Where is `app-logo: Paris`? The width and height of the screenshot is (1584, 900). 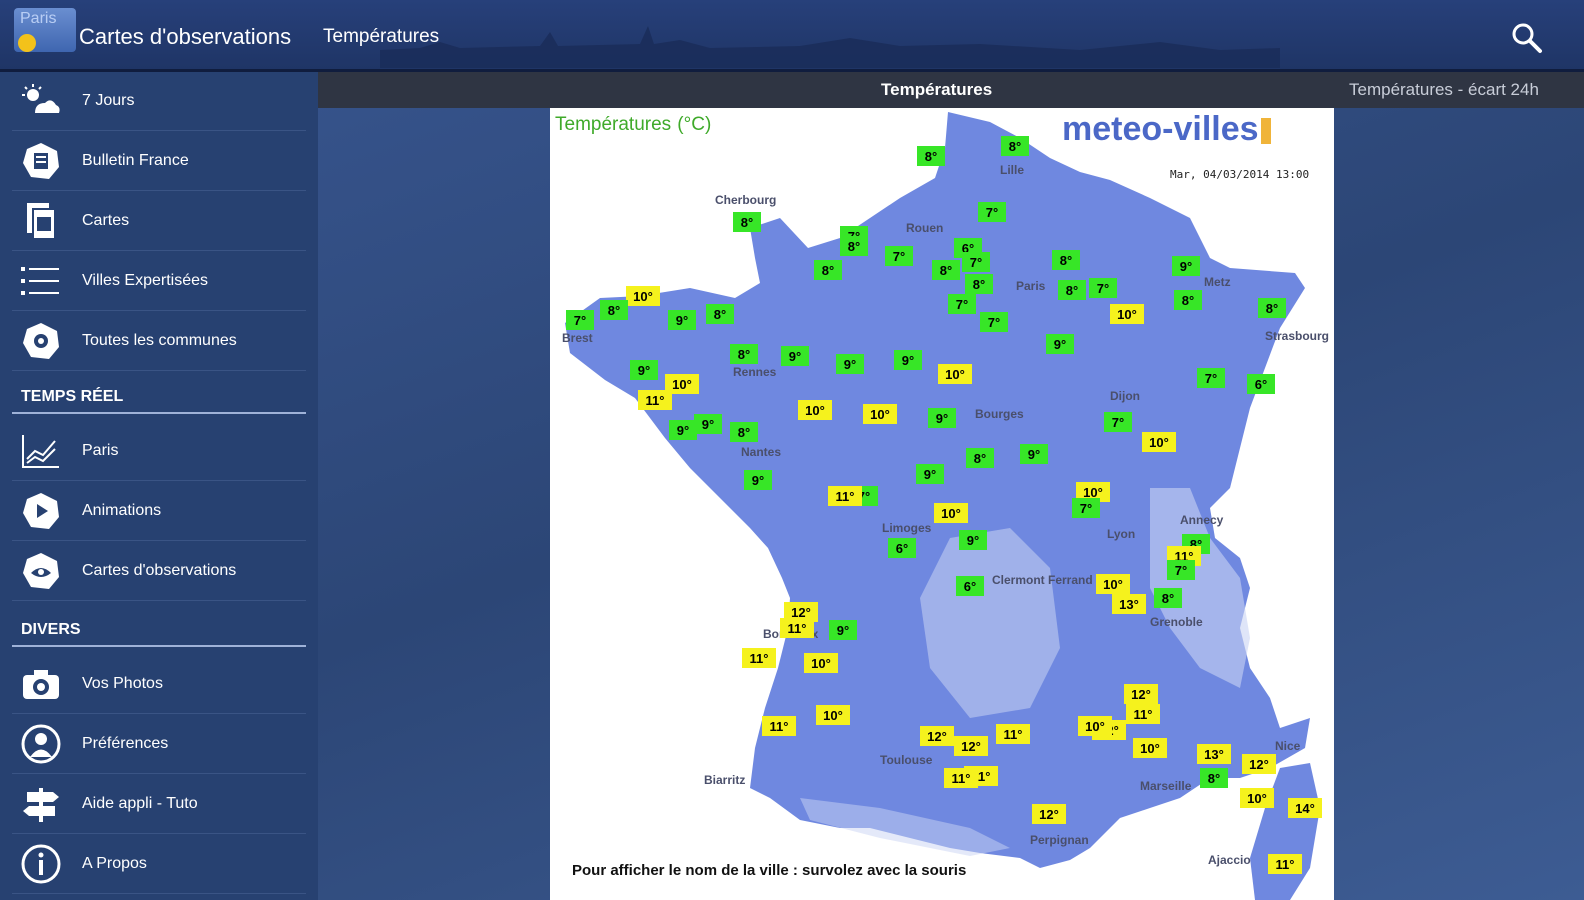 app-logo: Paris is located at coordinates (45, 30).